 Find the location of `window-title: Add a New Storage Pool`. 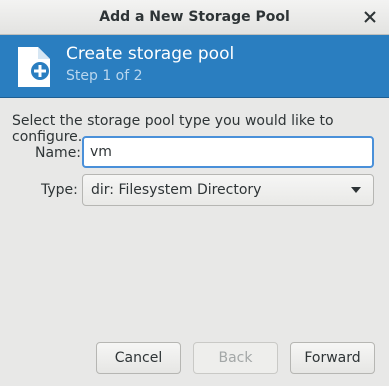

window-title: Add a New Storage Pool is located at coordinates (194, 17).